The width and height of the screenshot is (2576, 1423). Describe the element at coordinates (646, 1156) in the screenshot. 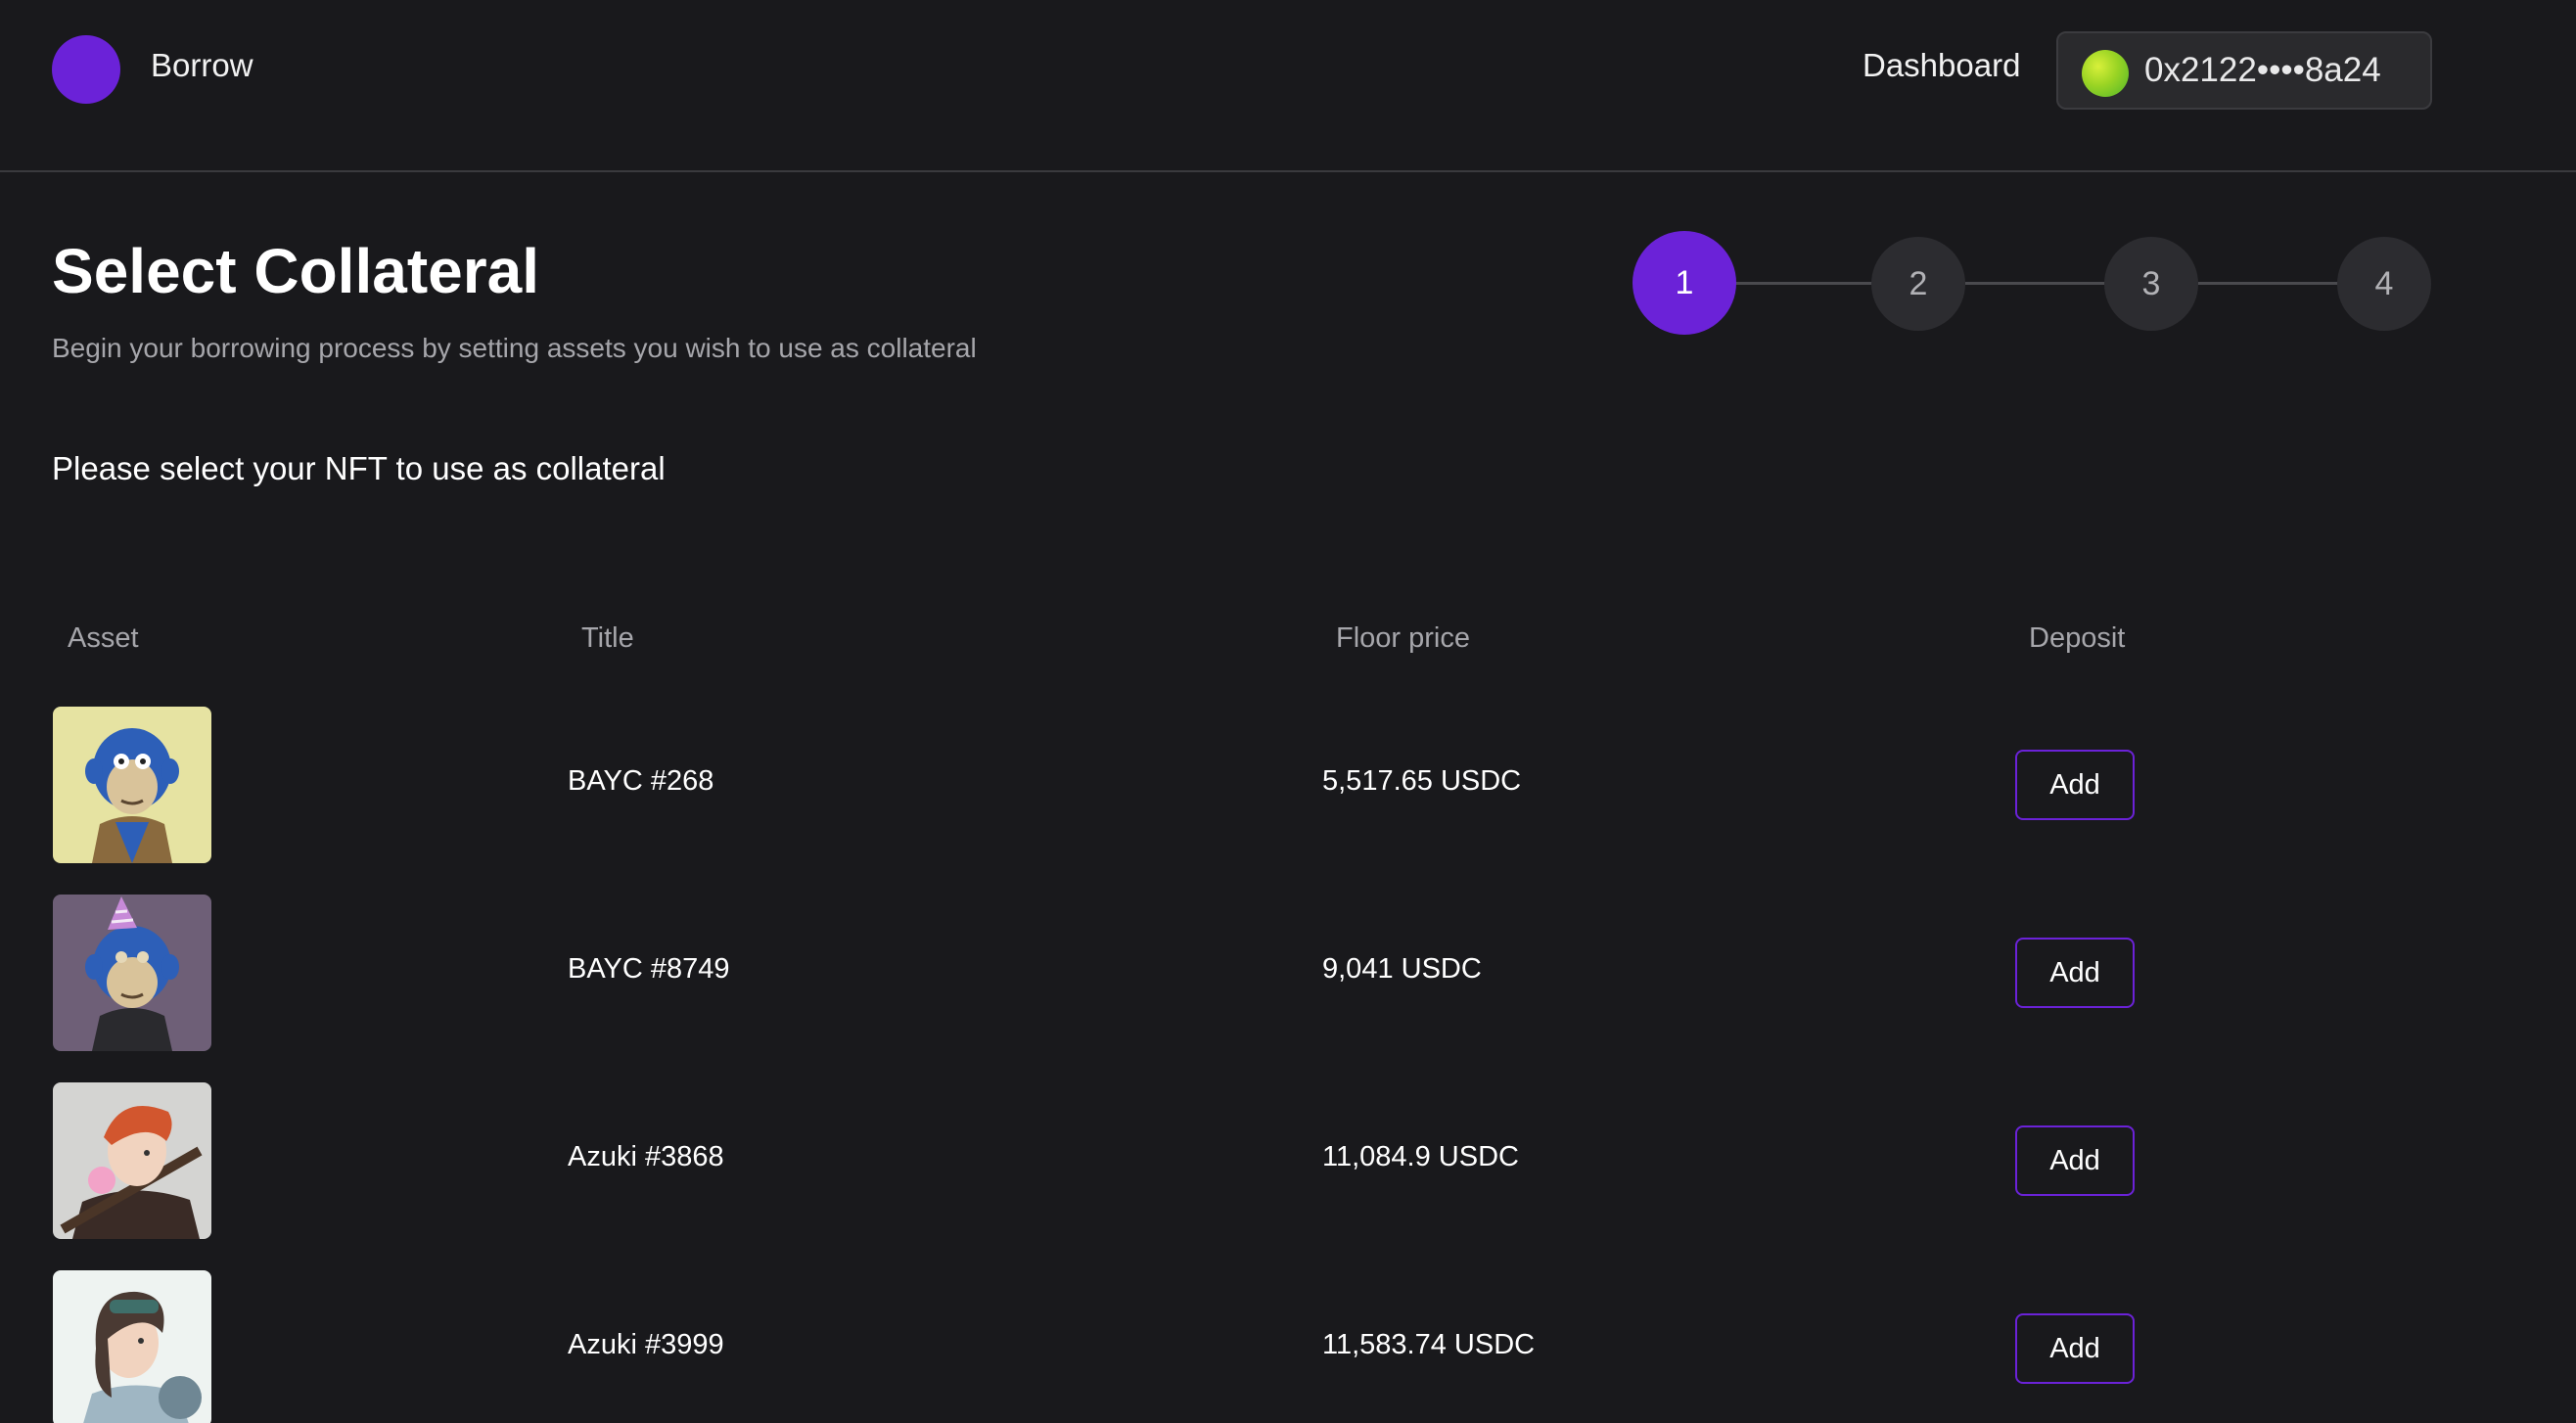

I see `nft-title: Azuki #3868` at that location.